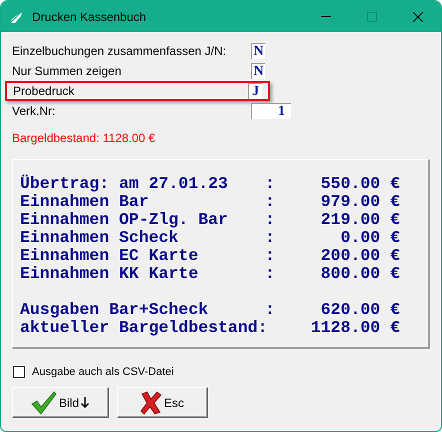  What do you see at coordinates (115, 309) in the screenshot?
I see `report-label: Ausgaben Bar+Scheck` at bounding box center [115, 309].